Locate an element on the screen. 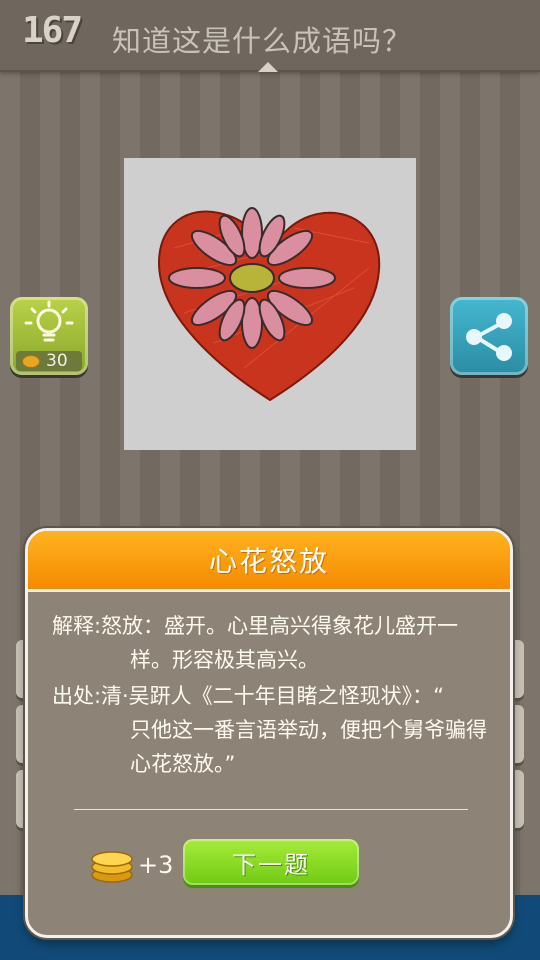 This screenshot has width=540, height=960. source-line2: 只他这一番言语举动，便把个舅爷骗得 is located at coordinates (308, 730).